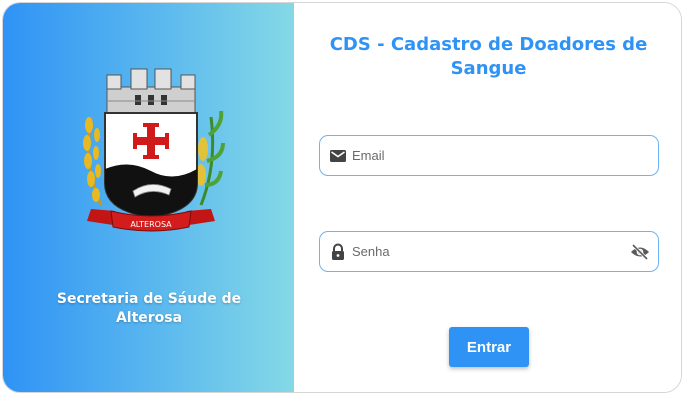 The height and width of the screenshot is (395, 685). I want to click on password-input, so click(487, 251).